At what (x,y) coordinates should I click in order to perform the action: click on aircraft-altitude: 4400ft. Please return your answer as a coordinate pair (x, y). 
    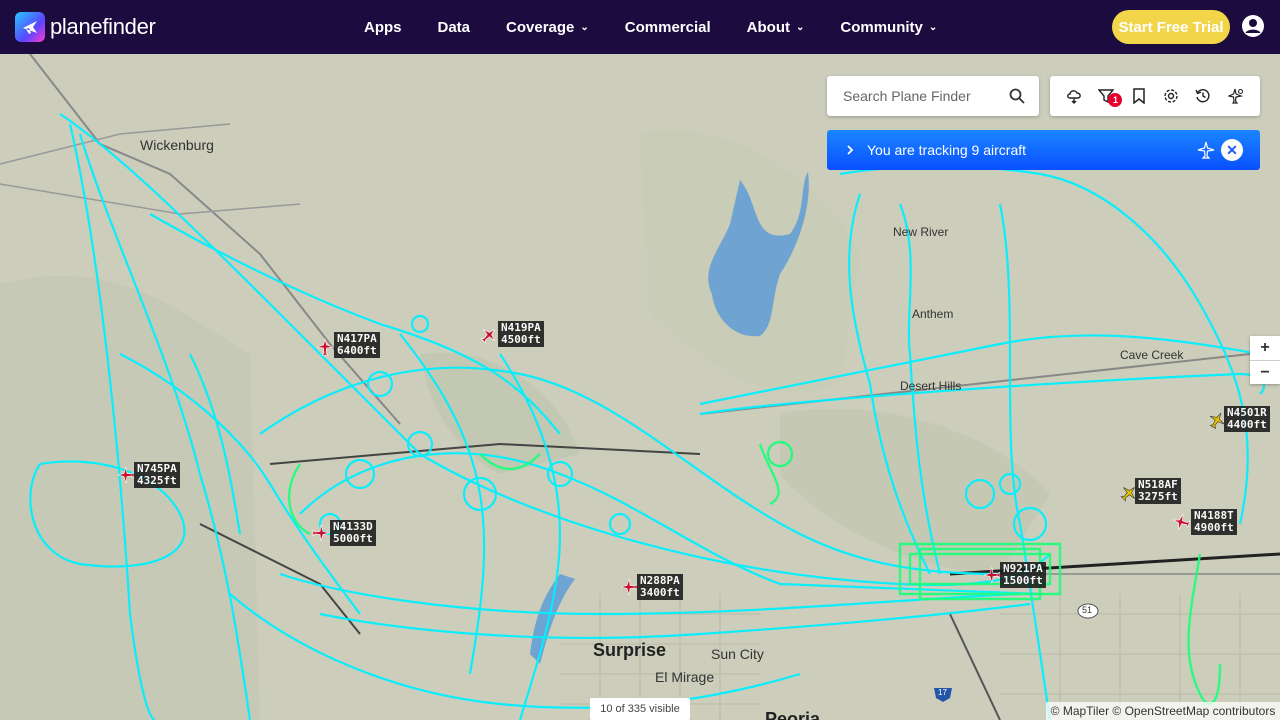
    Looking at the image, I should click on (1247, 424).